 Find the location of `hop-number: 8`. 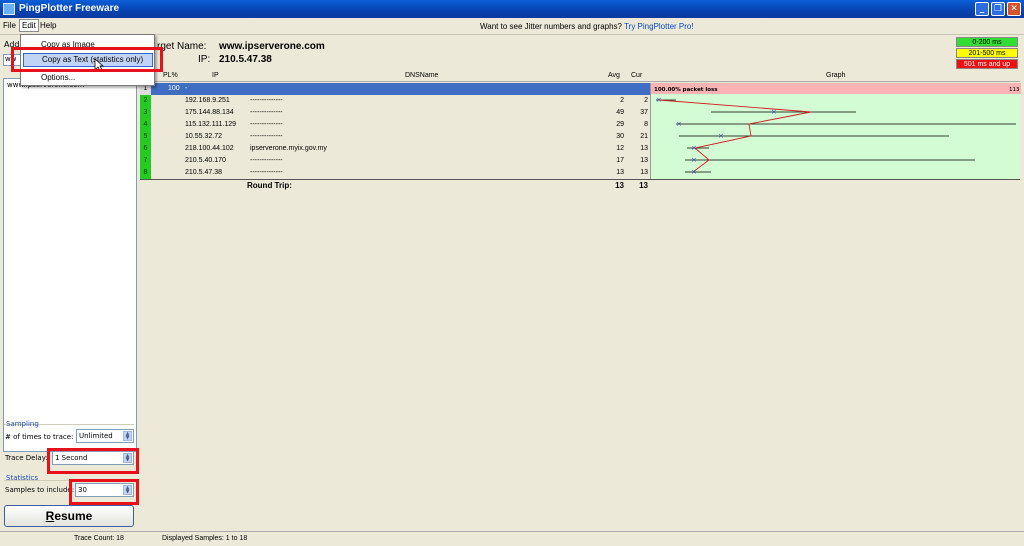

hop-number: 8 is located at coordinates (145, 173).